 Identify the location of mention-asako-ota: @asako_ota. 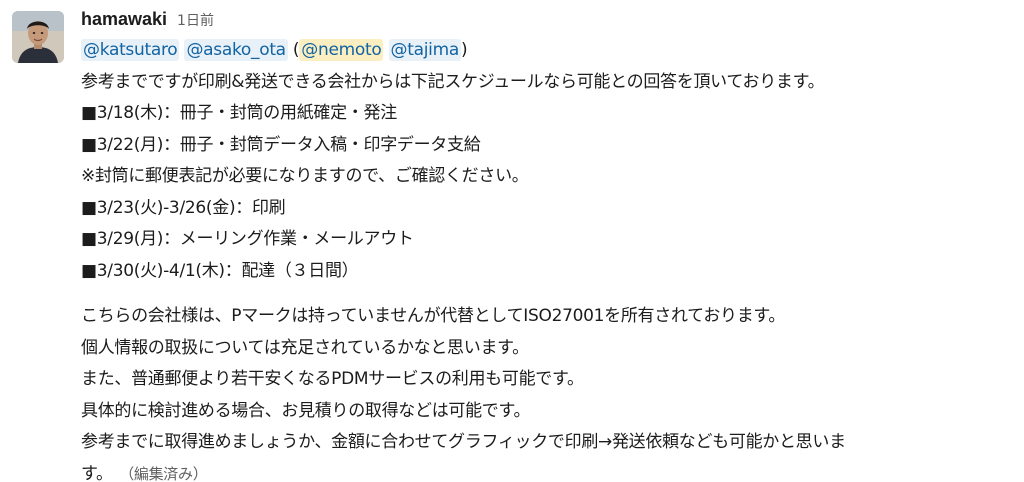
(236, 50).